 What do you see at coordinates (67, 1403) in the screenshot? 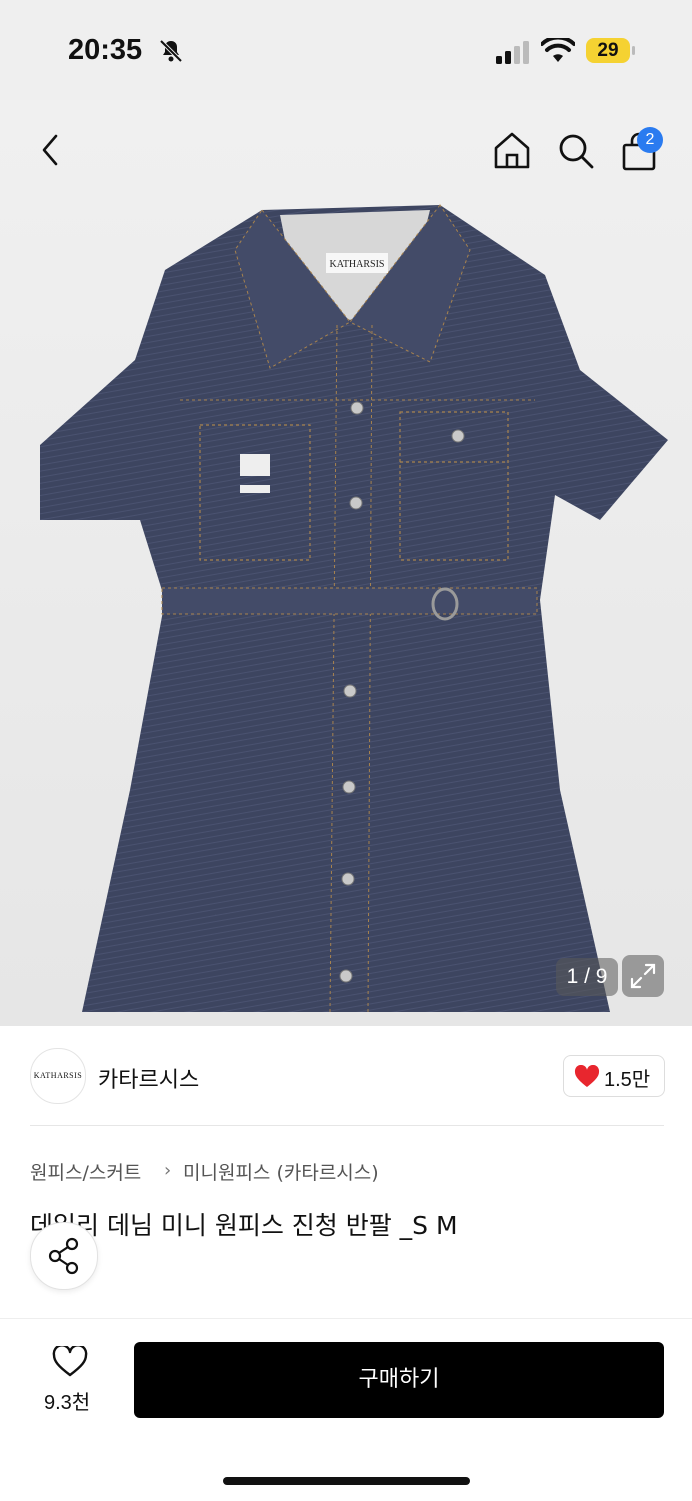
I see `wishlist-count: 9.3천` at bounding box center [67, 1403].